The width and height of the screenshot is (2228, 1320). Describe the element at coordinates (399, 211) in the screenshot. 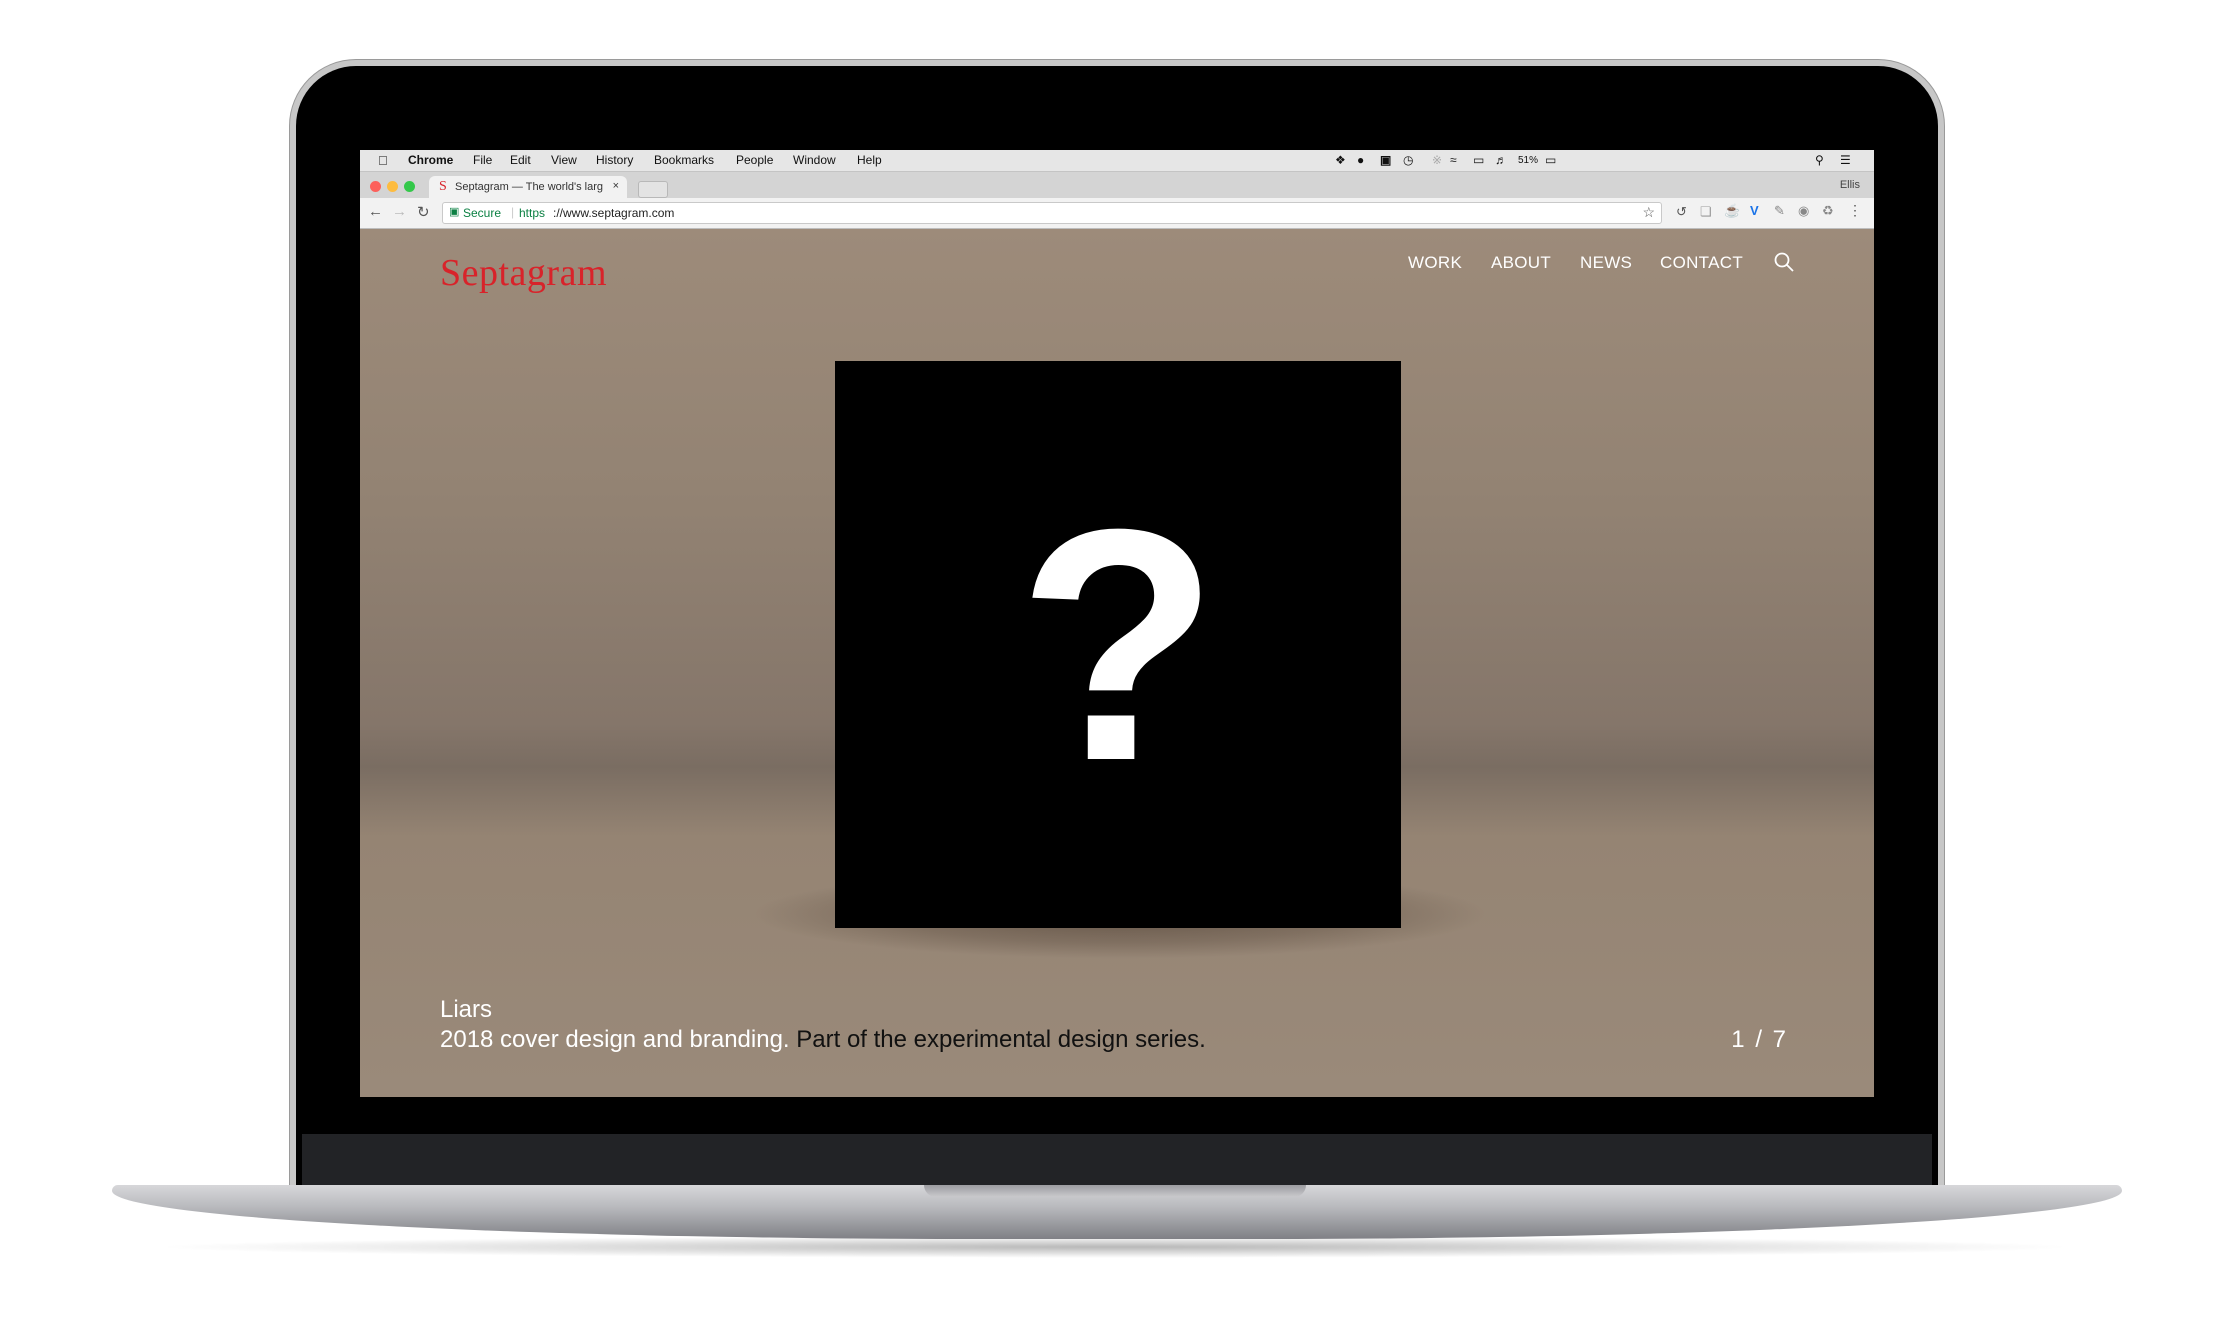

I see `forward-icon: →` at that location.